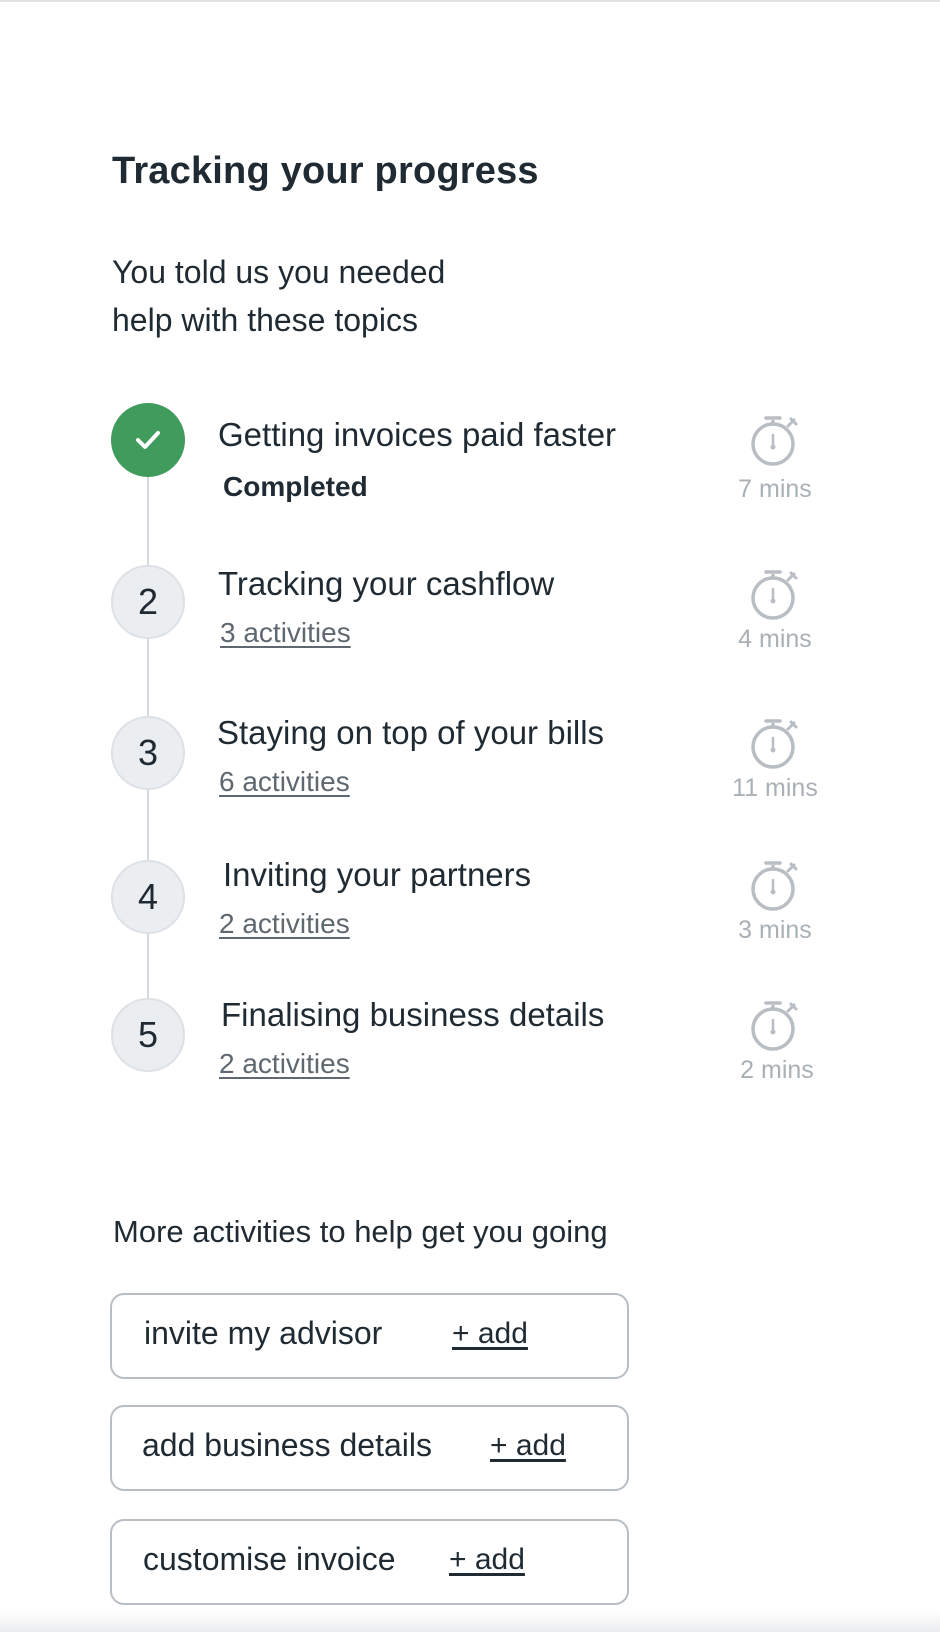  Describe the element at coordinates (148, 602) in the screenshot. I see `step-number-badge: 2` at that location.